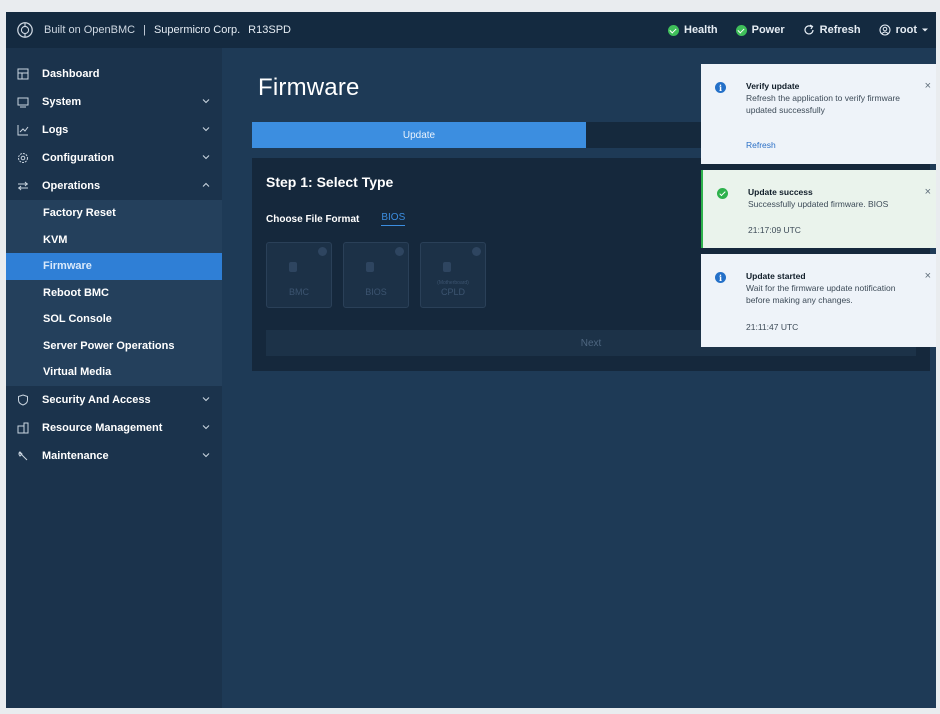 The width and height of the screenshot is (940, 714). I want to click on hostname: R13SPD, so click(269, 30).